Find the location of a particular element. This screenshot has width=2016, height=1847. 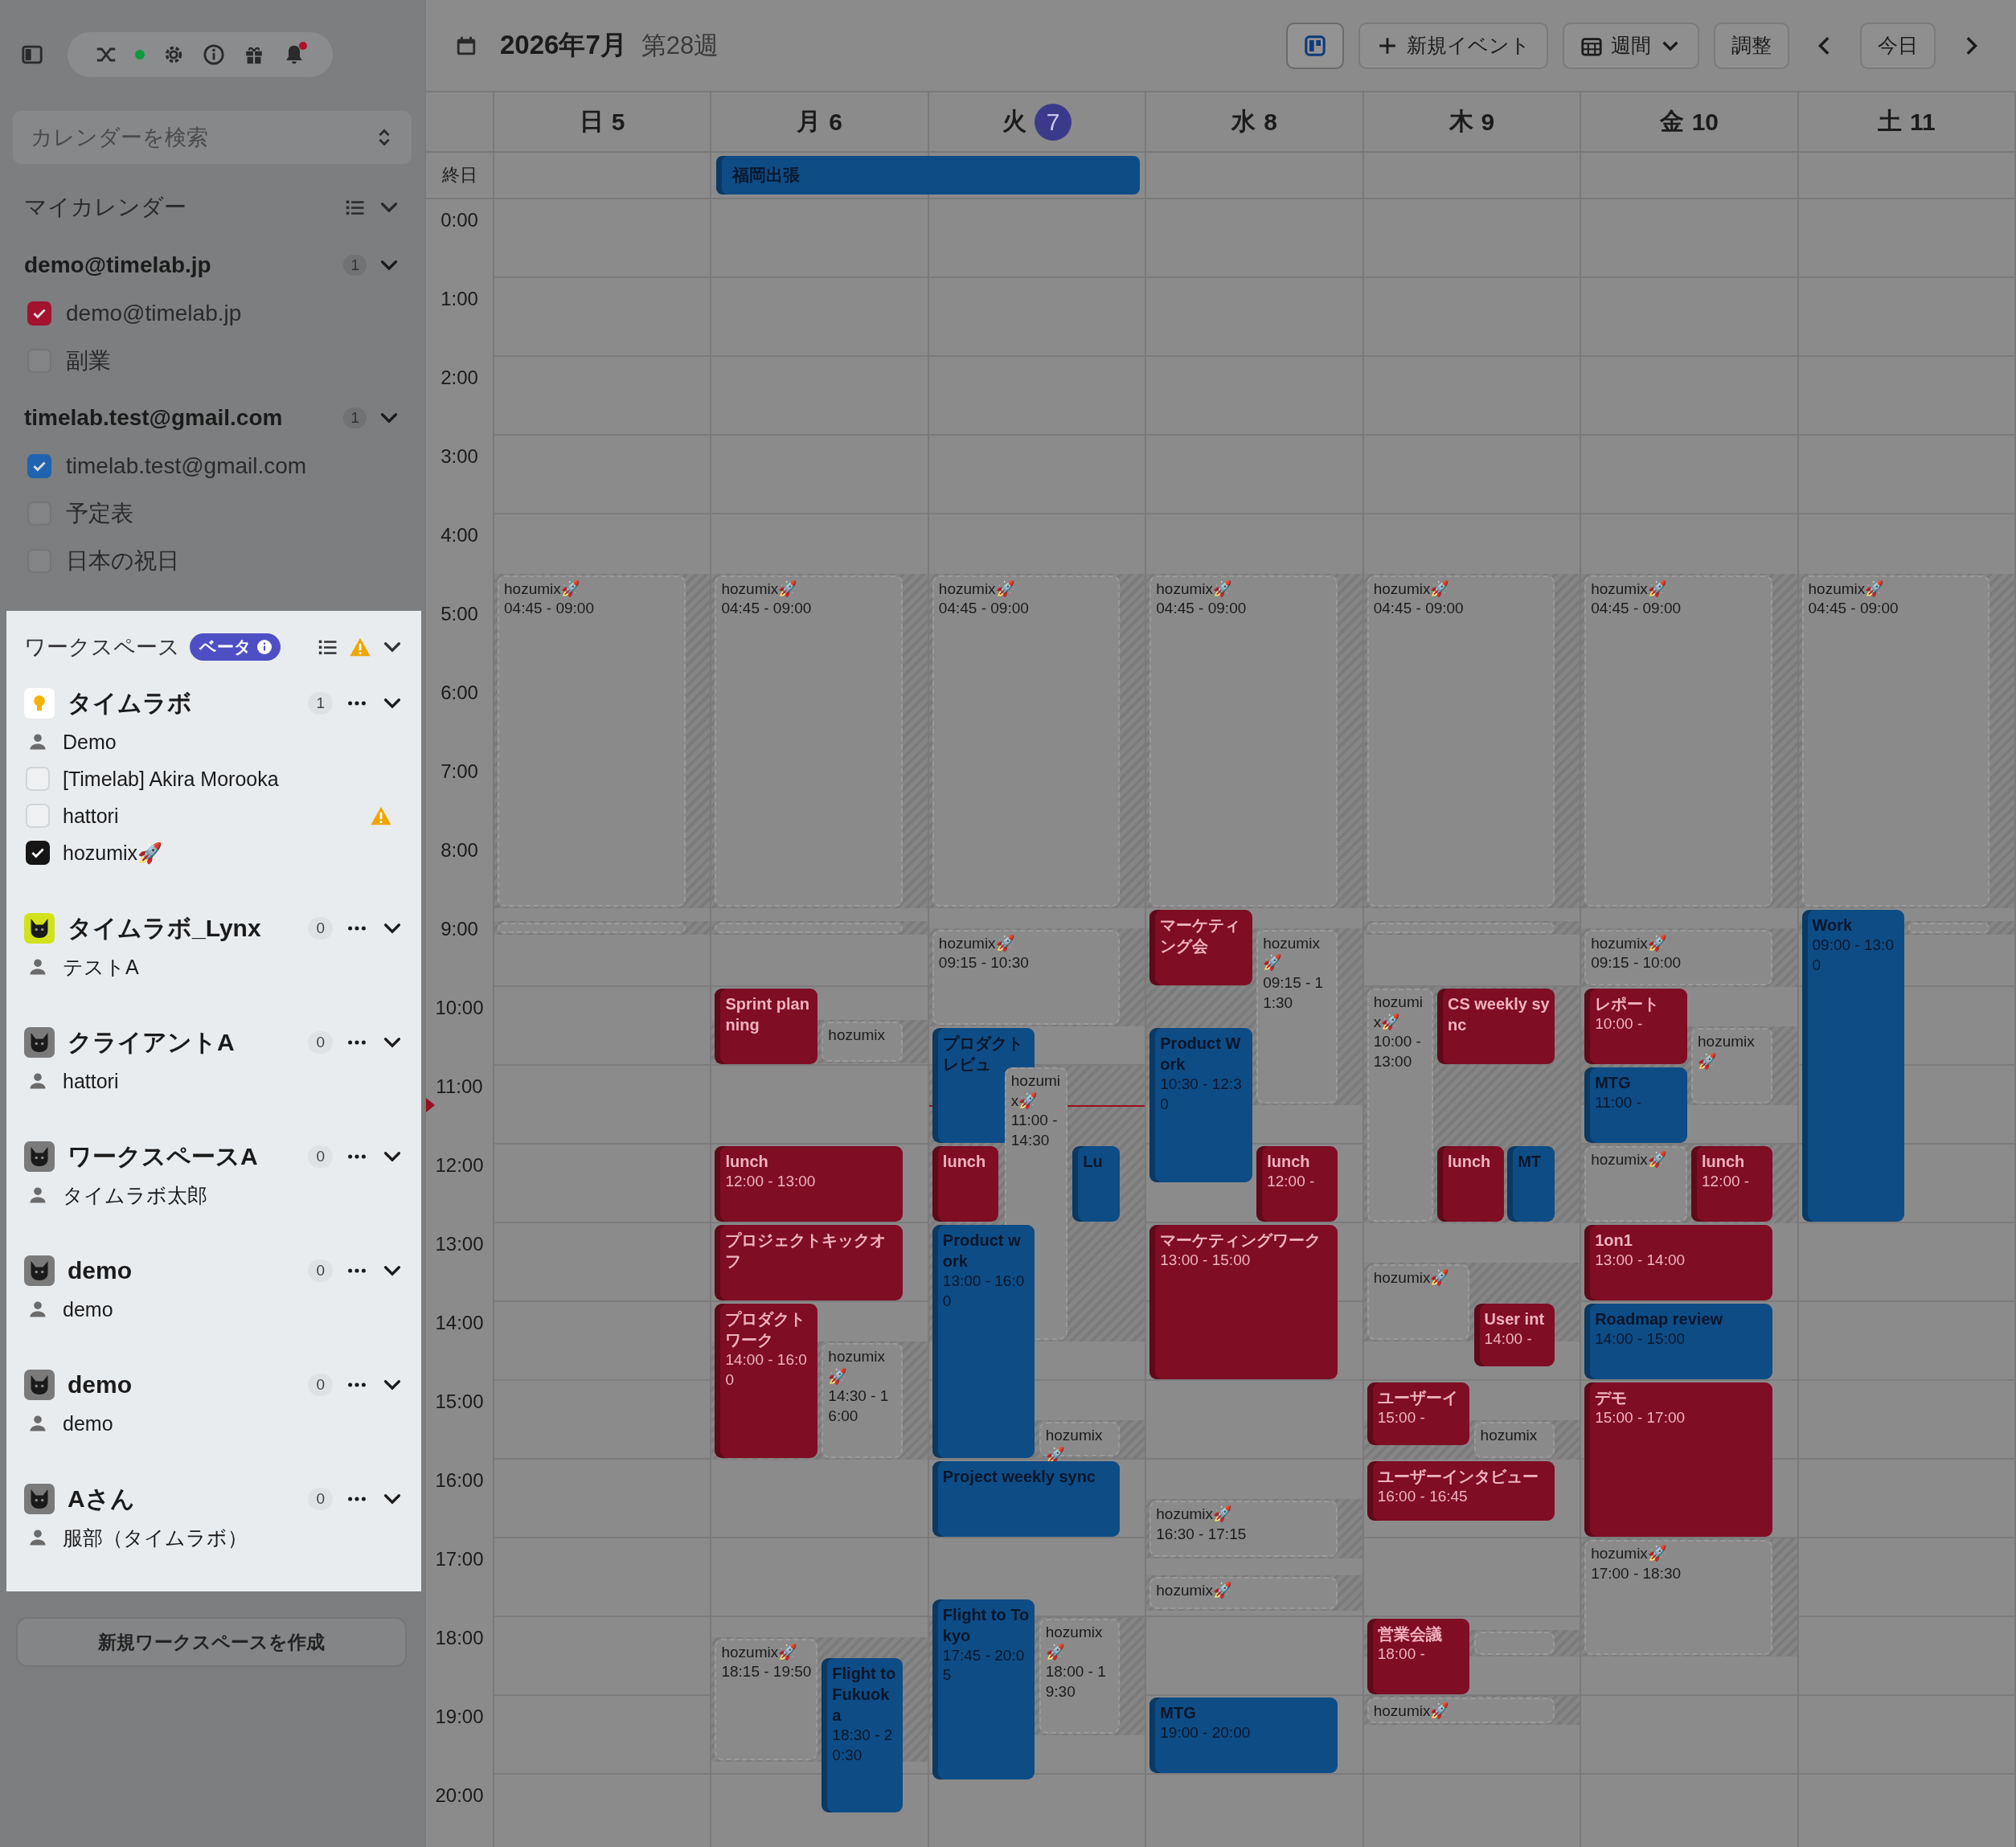

event-block: ユーザーインタビュー 16:00 - 16:45 is located at coordinates (1461, 1491).